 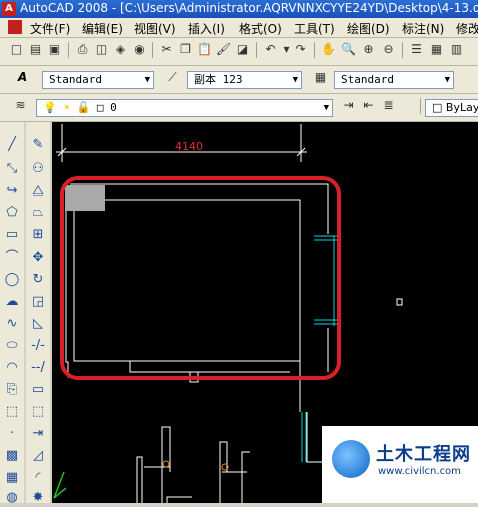 What do you see at coordinates (320, 77) in the screenshot?
I see `table-style-icon: ▦` at bounding box center [320, 77].